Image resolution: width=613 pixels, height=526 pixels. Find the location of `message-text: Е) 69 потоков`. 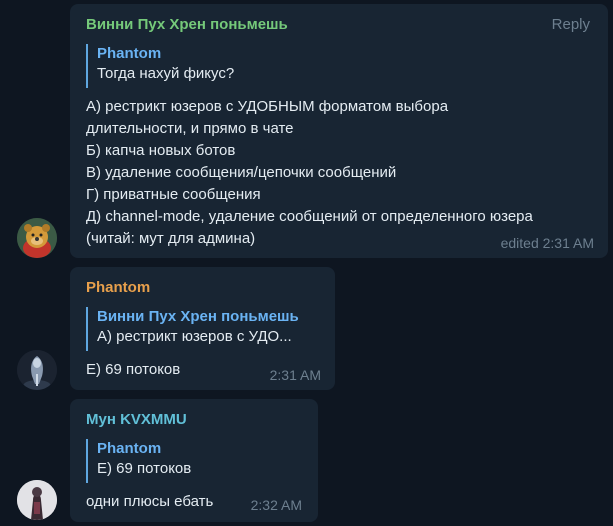

message-text: Е) 69 потоков is located at coordinates (133, 369).